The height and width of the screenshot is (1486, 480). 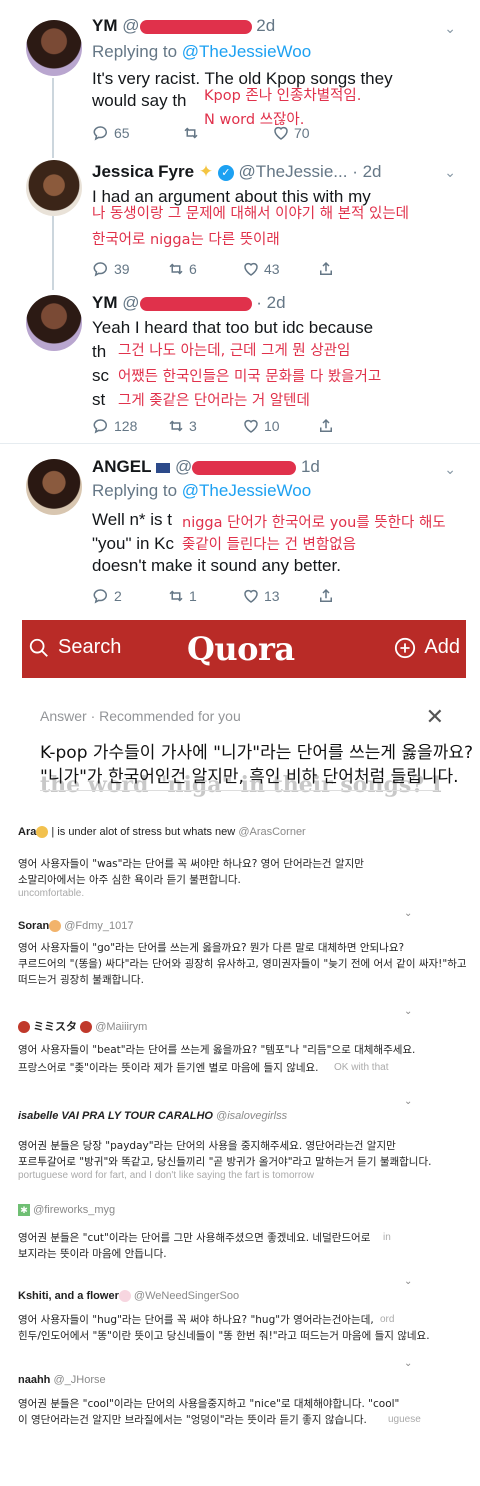 I want to click on search-button: Search, so click(x=74, y=647).